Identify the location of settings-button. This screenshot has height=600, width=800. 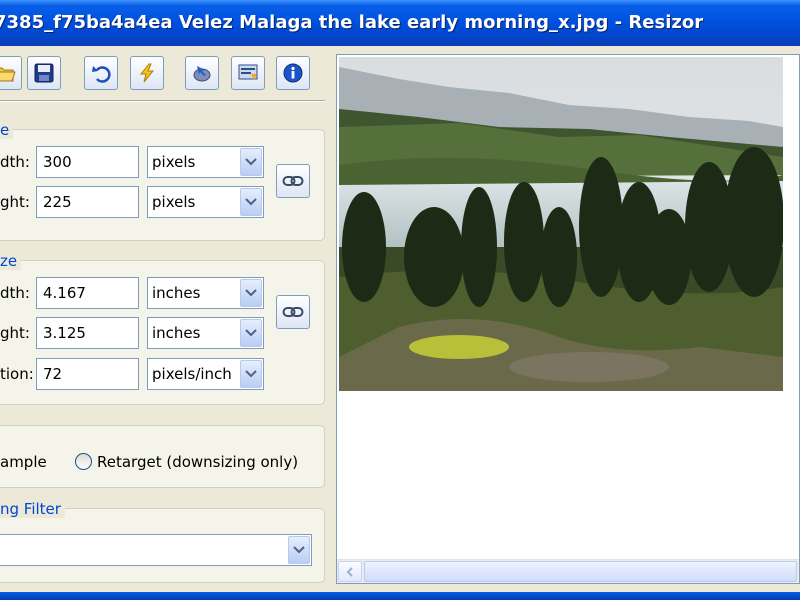
(248, 73).